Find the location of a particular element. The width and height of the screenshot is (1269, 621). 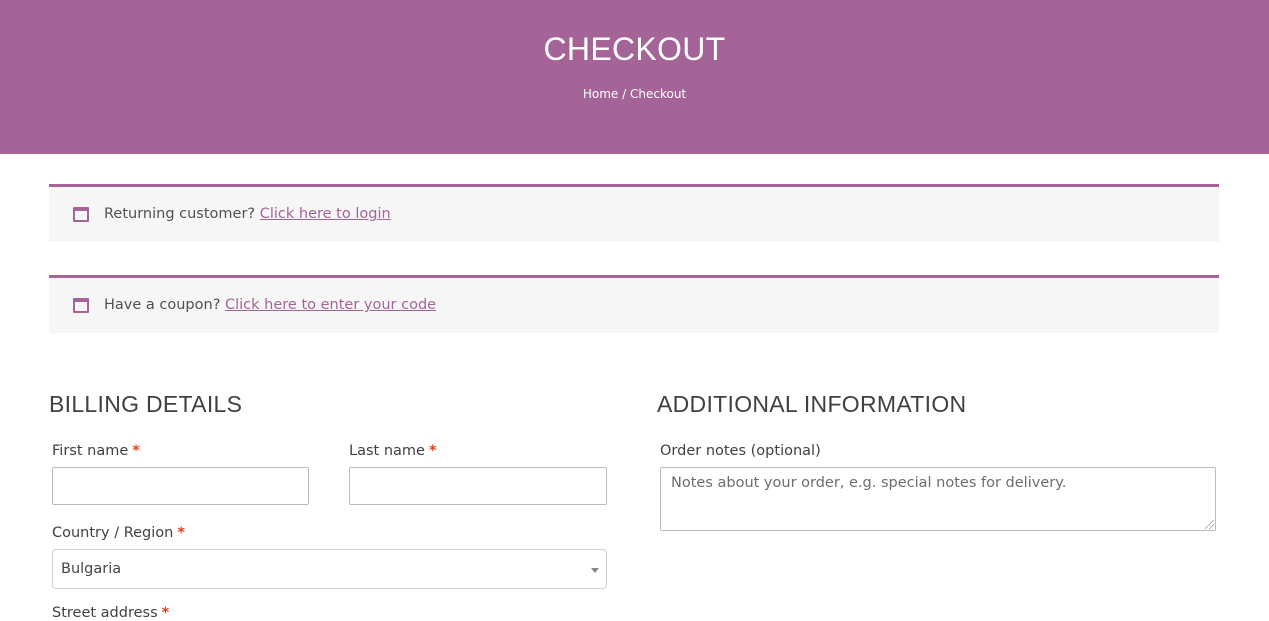

resize-handle is located at coordinates (1209, 524).